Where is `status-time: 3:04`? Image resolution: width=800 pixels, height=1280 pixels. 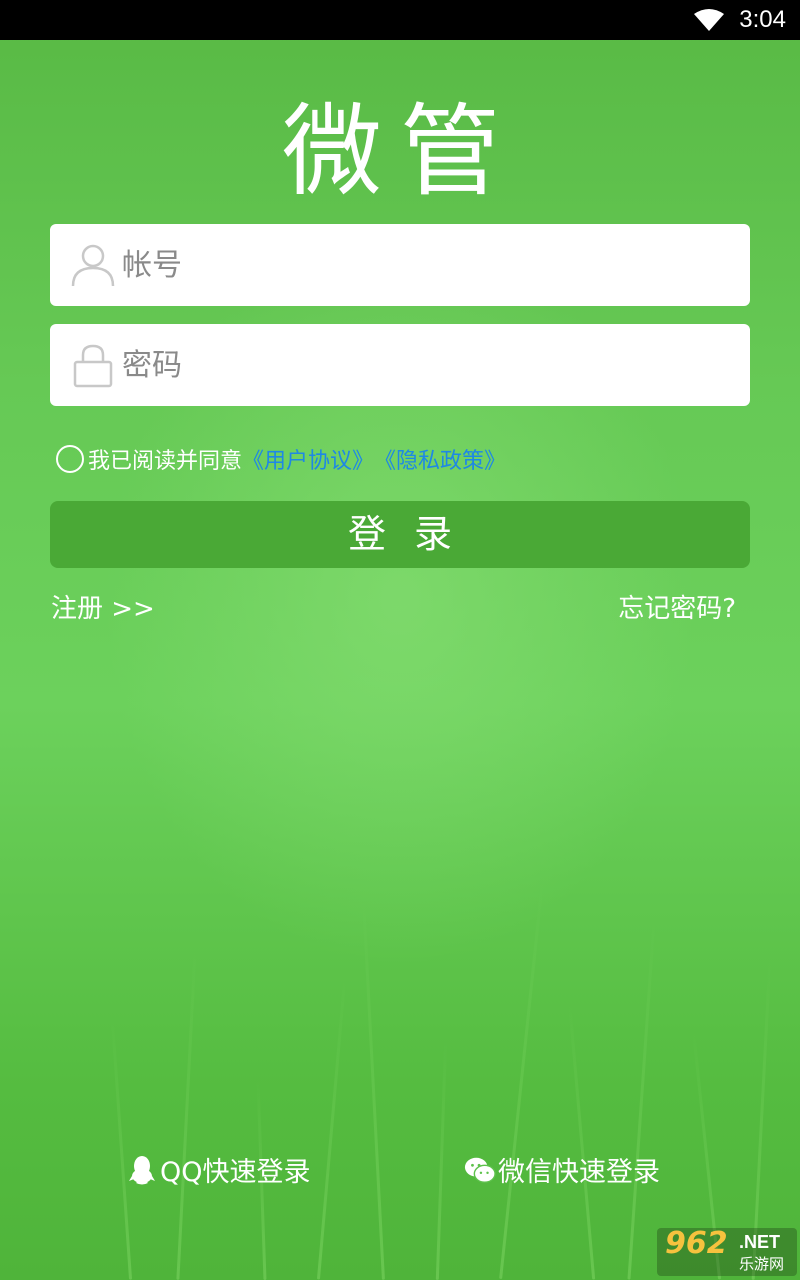
status-time: 3:04 is located at coordinates (762, 19).